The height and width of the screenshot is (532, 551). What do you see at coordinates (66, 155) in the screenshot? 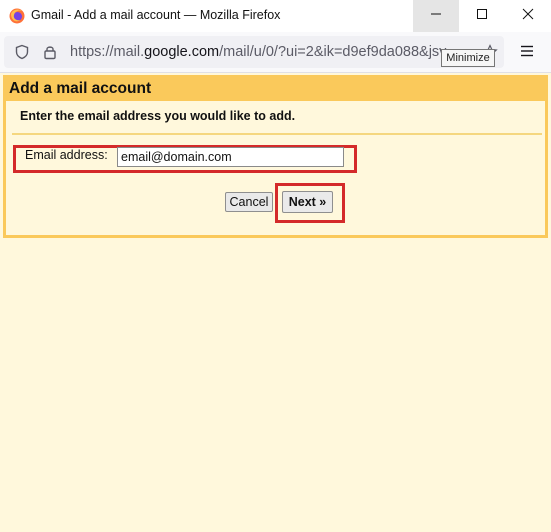
I see `email-label: Email address:` at bounding box center [66, 155].